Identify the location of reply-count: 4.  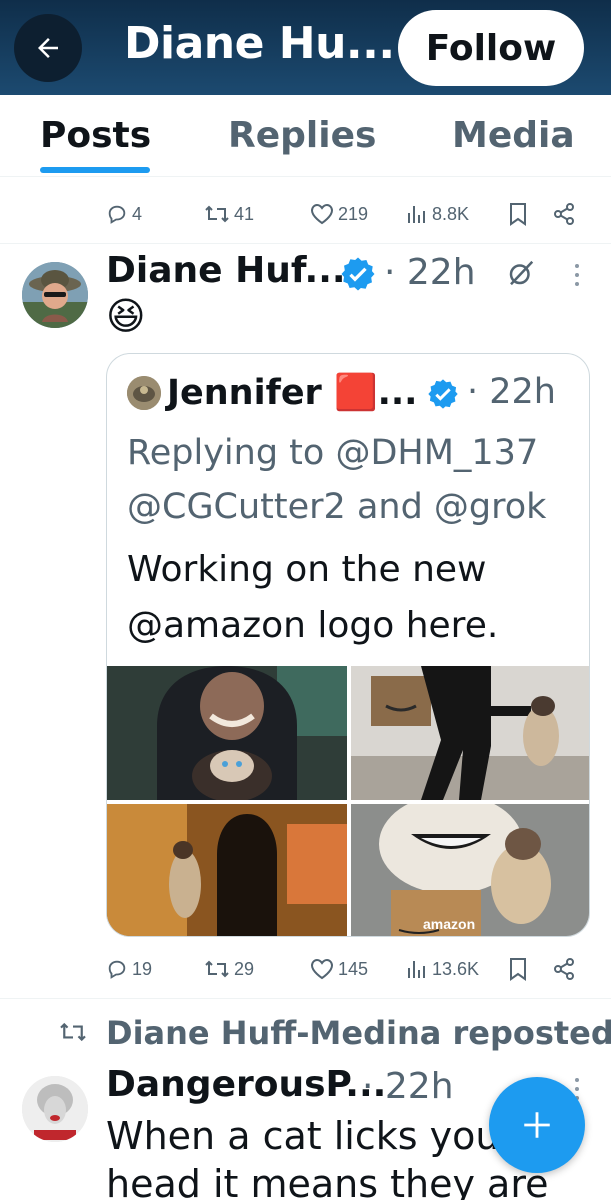
(137, 213).